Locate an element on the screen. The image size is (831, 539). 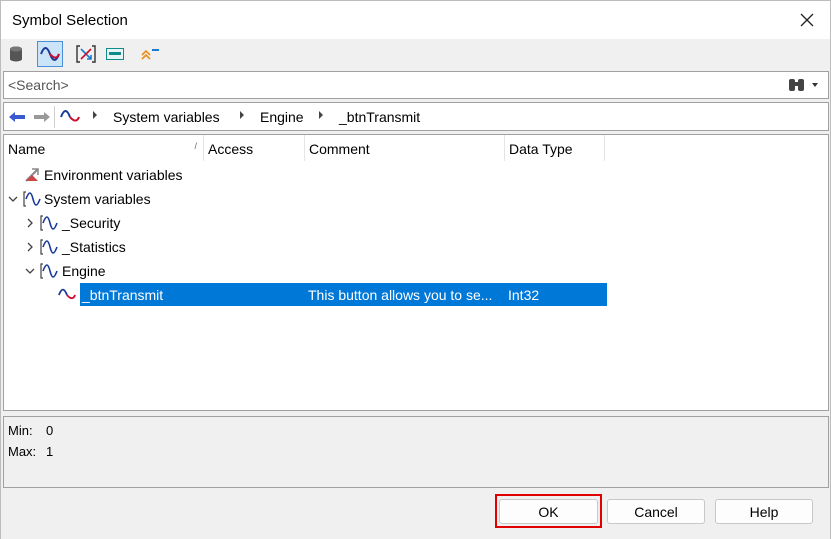
min-value: 0 is located at coordinates (50, 430).